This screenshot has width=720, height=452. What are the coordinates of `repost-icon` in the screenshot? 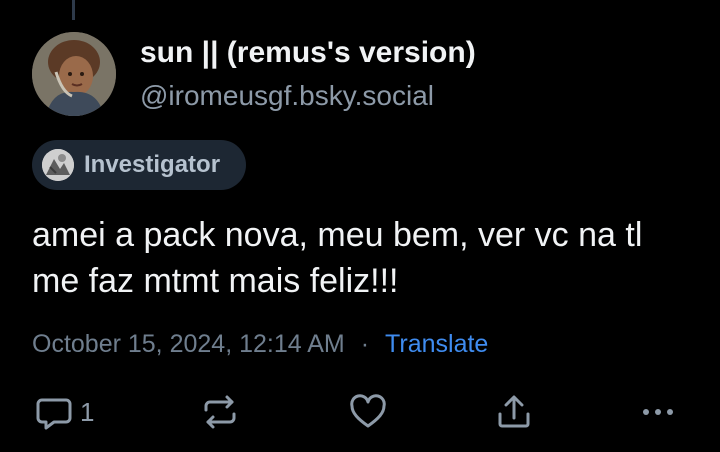 It's located at (220, 412).